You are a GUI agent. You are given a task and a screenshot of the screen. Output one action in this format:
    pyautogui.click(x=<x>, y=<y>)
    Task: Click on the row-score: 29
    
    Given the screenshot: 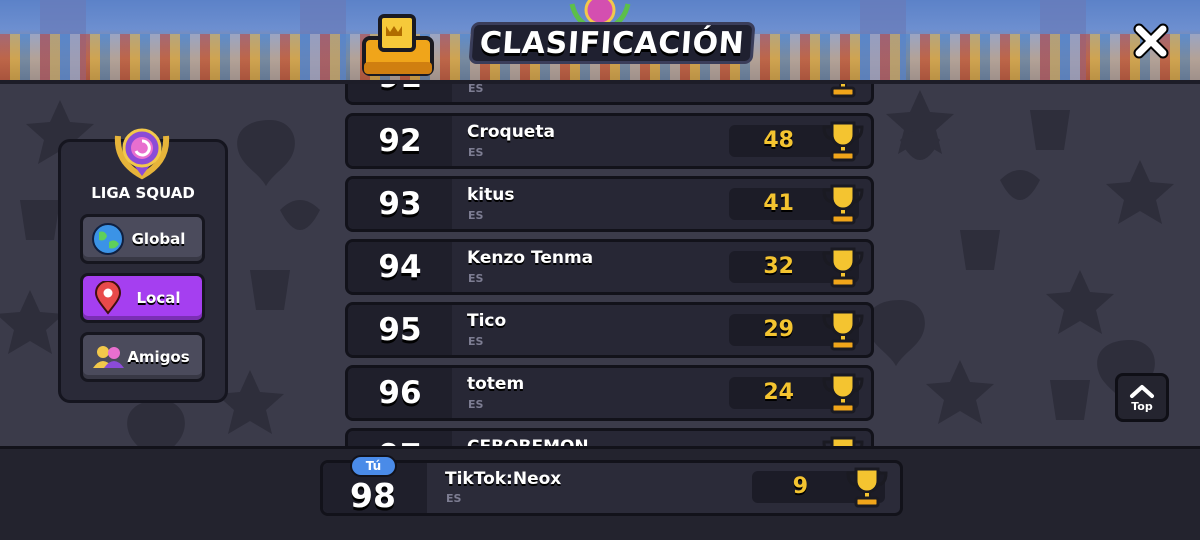 What is the action you would take?
    pyautogui.click(x=778, y=329)
    